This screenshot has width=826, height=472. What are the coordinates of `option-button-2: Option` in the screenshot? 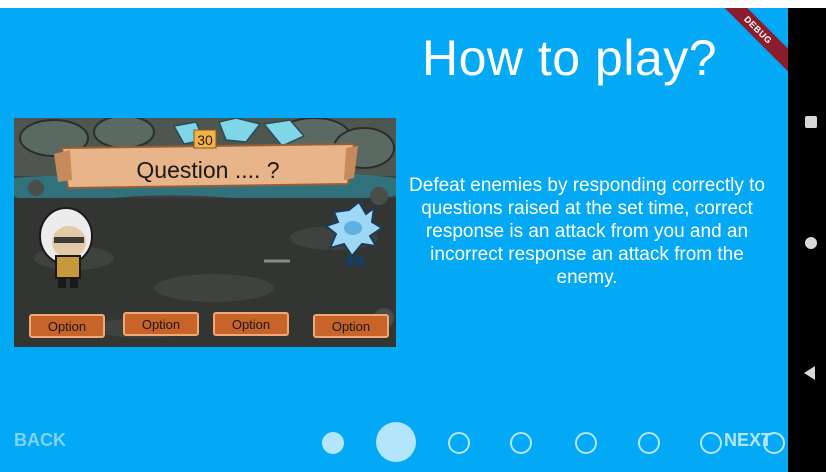 It's located at (161, 324).